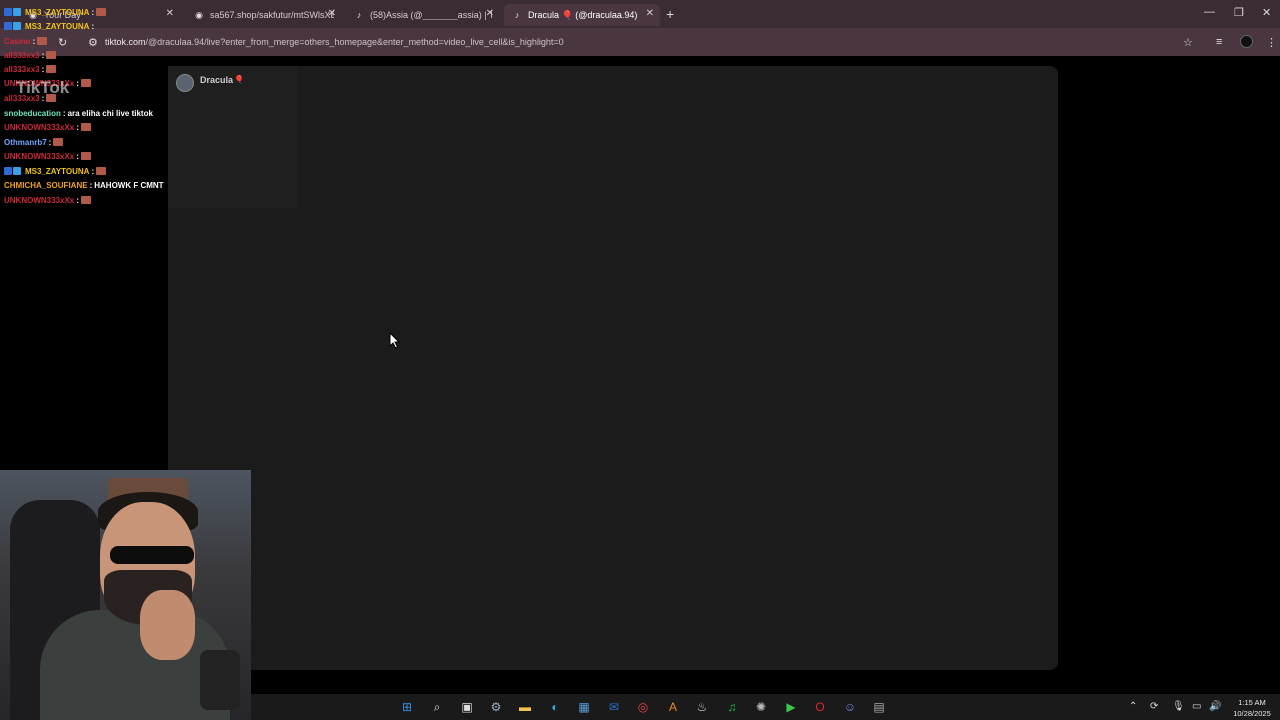  I want to click on tab-title: sa567.shop/sakfutur/mtSWlsXE, so click(272, 15).